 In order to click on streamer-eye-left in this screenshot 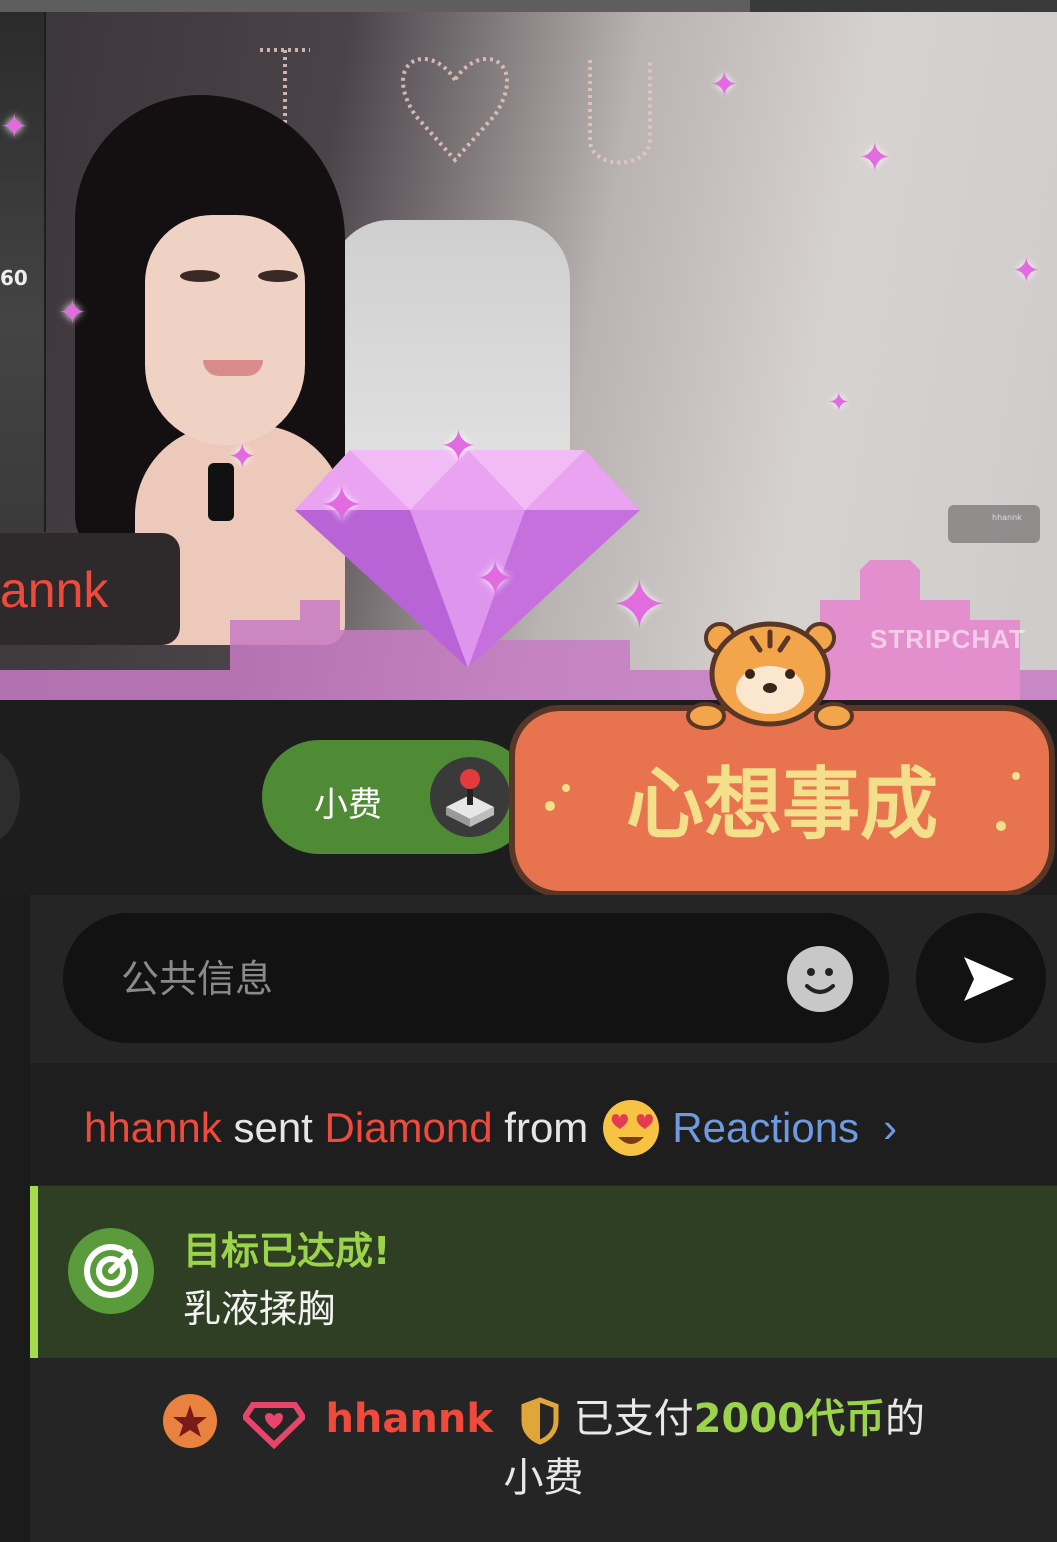, I will do `click(200, 276)`.